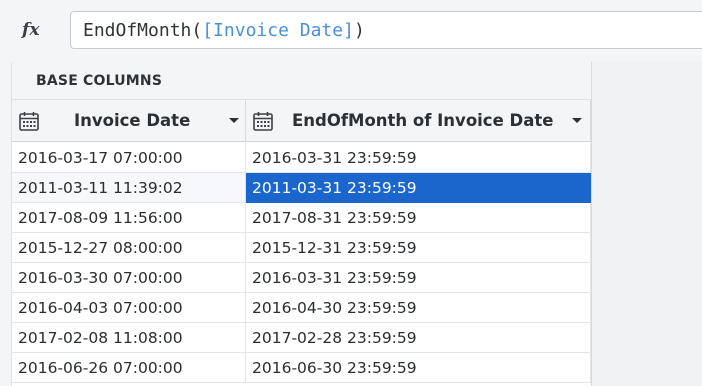  Describe the element at coordinates (129, 368) in the screenshot. I see `cell-invoice-date: 2016-06-26 07:00:00` at that location.